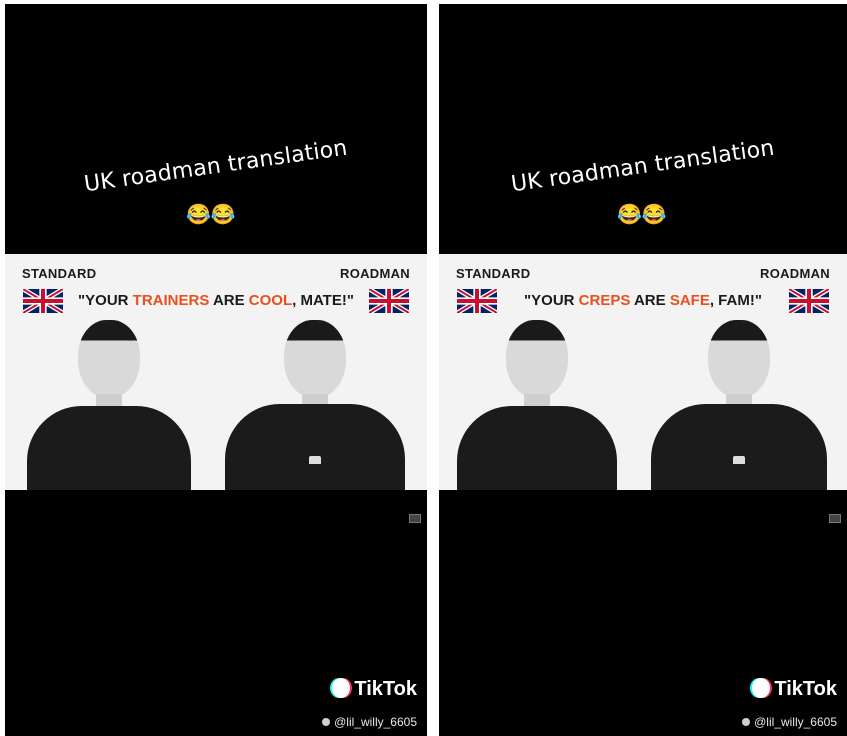  I want to click on quote-highlight: CREPS, so click(604, 300).